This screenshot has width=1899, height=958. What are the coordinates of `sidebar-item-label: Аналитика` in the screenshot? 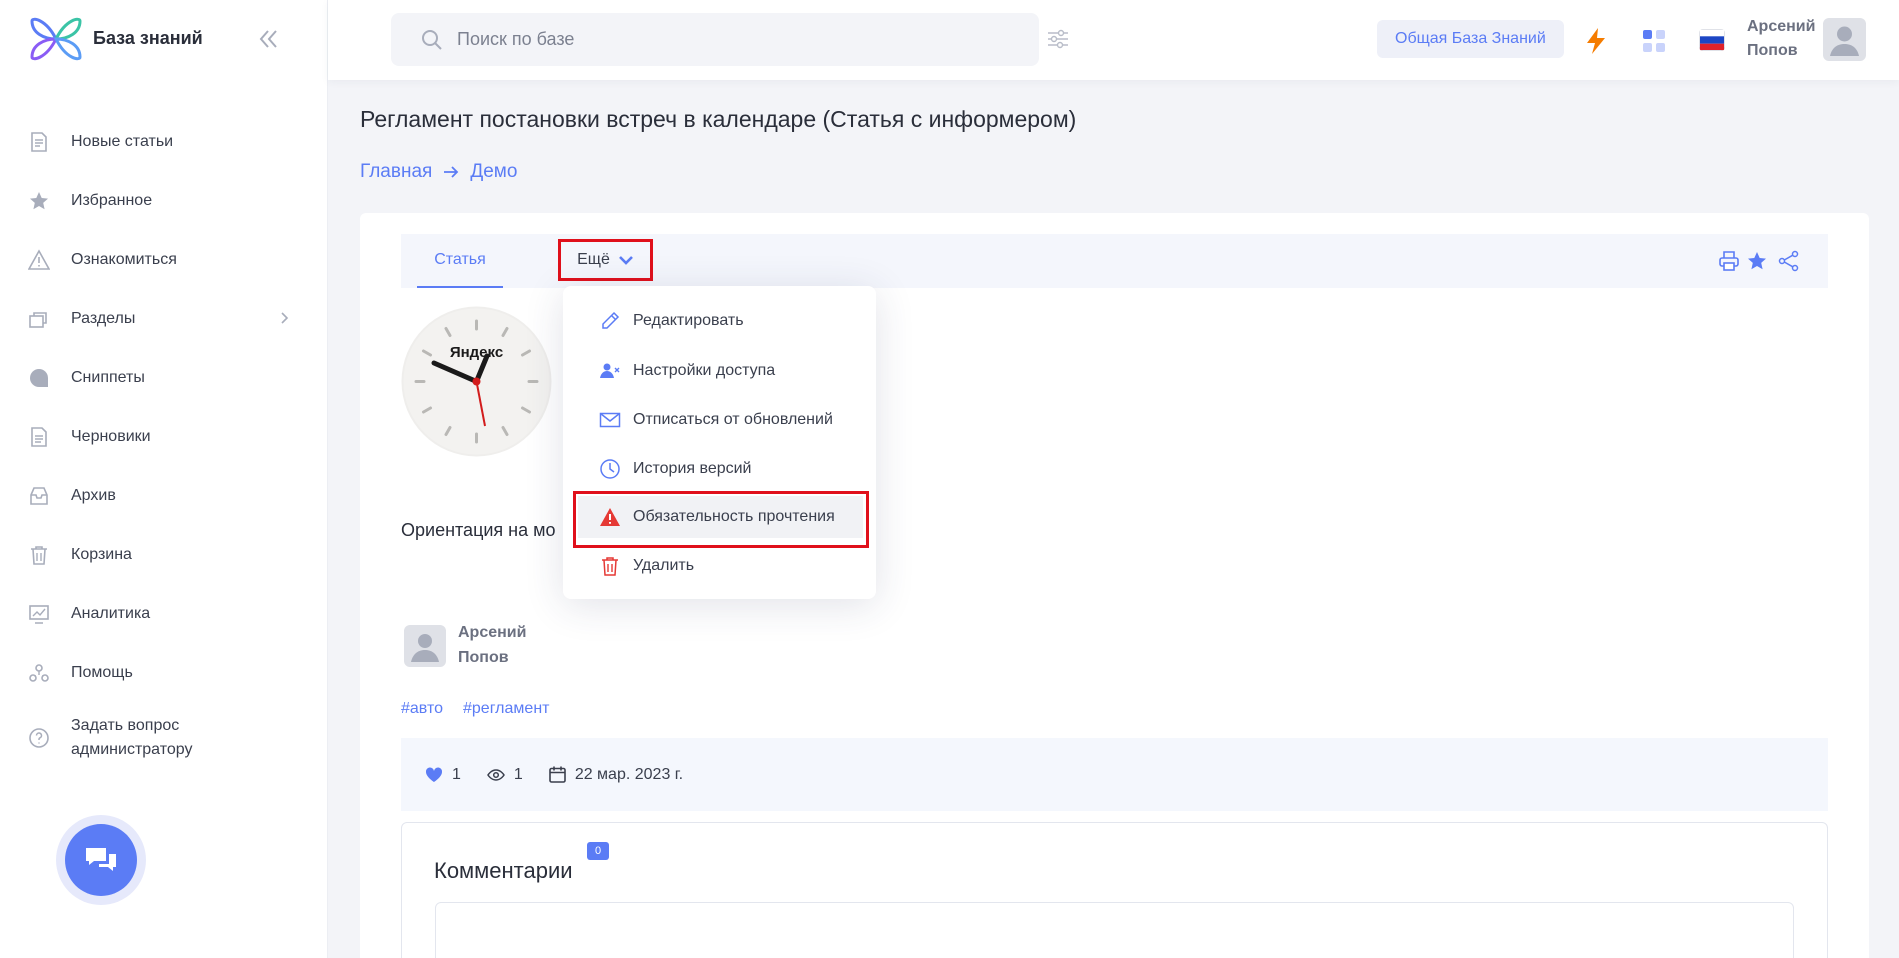 It's located at (111, 613).